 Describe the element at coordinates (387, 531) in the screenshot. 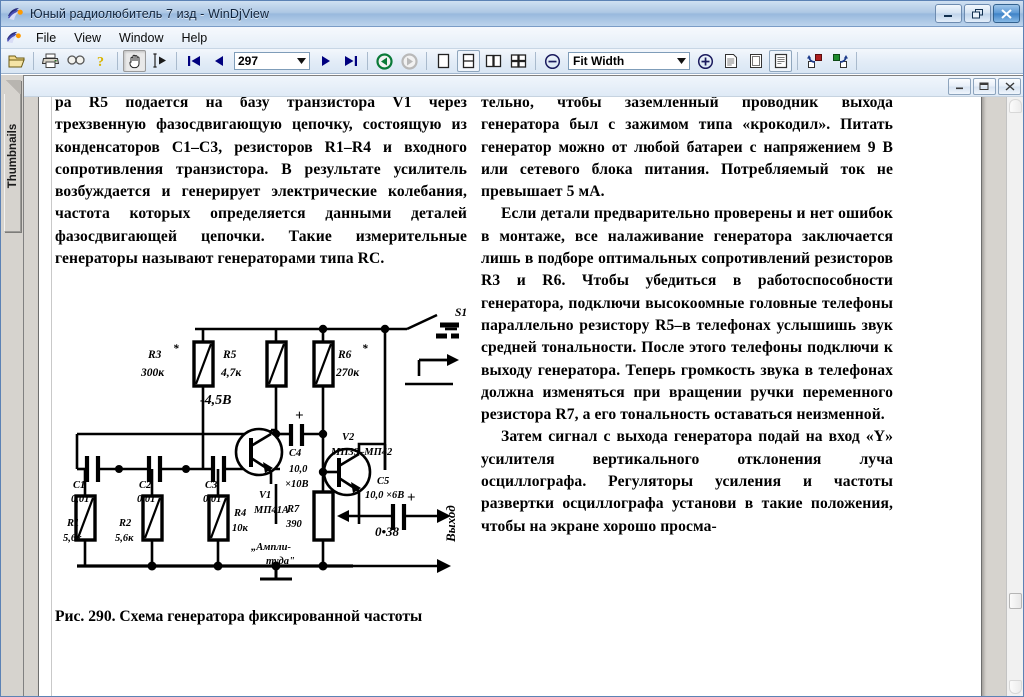

I see `r7-sub-marking: 0•38` at that location.